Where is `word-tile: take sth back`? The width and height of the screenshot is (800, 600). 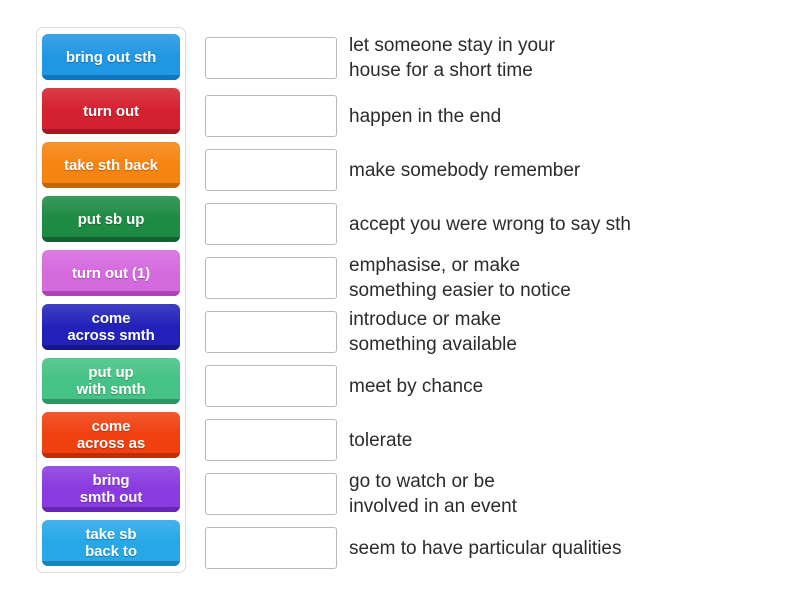
word-tile: take sth back is located at coordinates (111, 165).